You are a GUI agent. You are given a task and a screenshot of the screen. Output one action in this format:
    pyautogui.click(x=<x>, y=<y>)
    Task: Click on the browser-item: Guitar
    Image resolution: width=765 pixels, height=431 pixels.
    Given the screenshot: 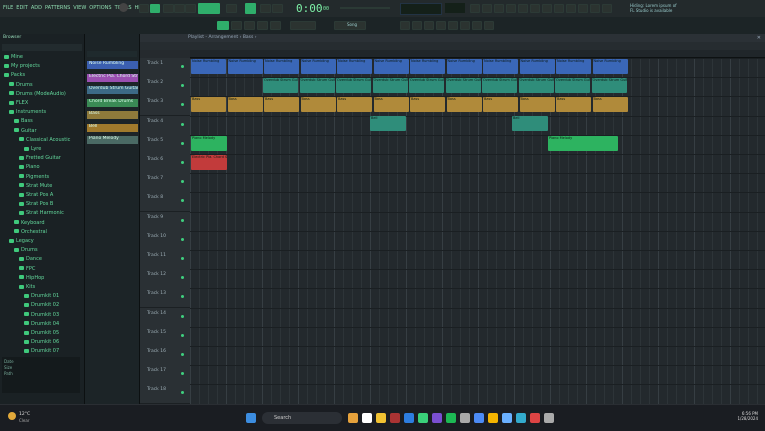 What is the action you would take?
    pyautogui.click(x=25, y=131)
    